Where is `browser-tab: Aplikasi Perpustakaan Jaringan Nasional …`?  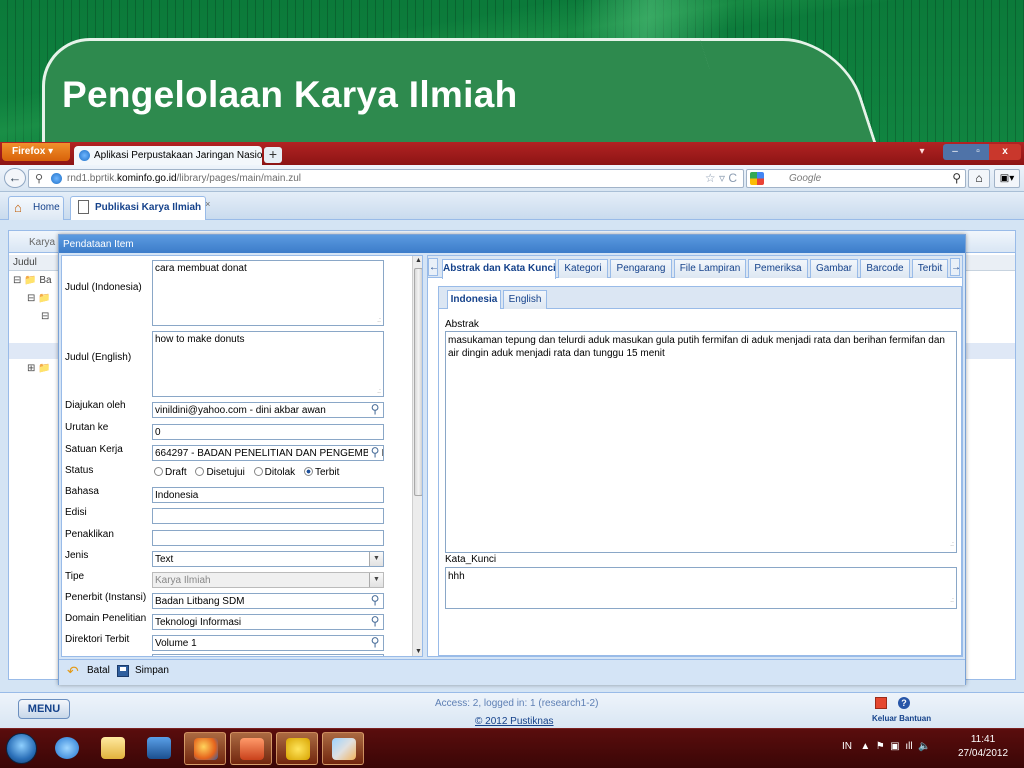
browser-tab: Aplikasi Perpustakaan Jaringan Nasional … is located at coordinates (168, 155).